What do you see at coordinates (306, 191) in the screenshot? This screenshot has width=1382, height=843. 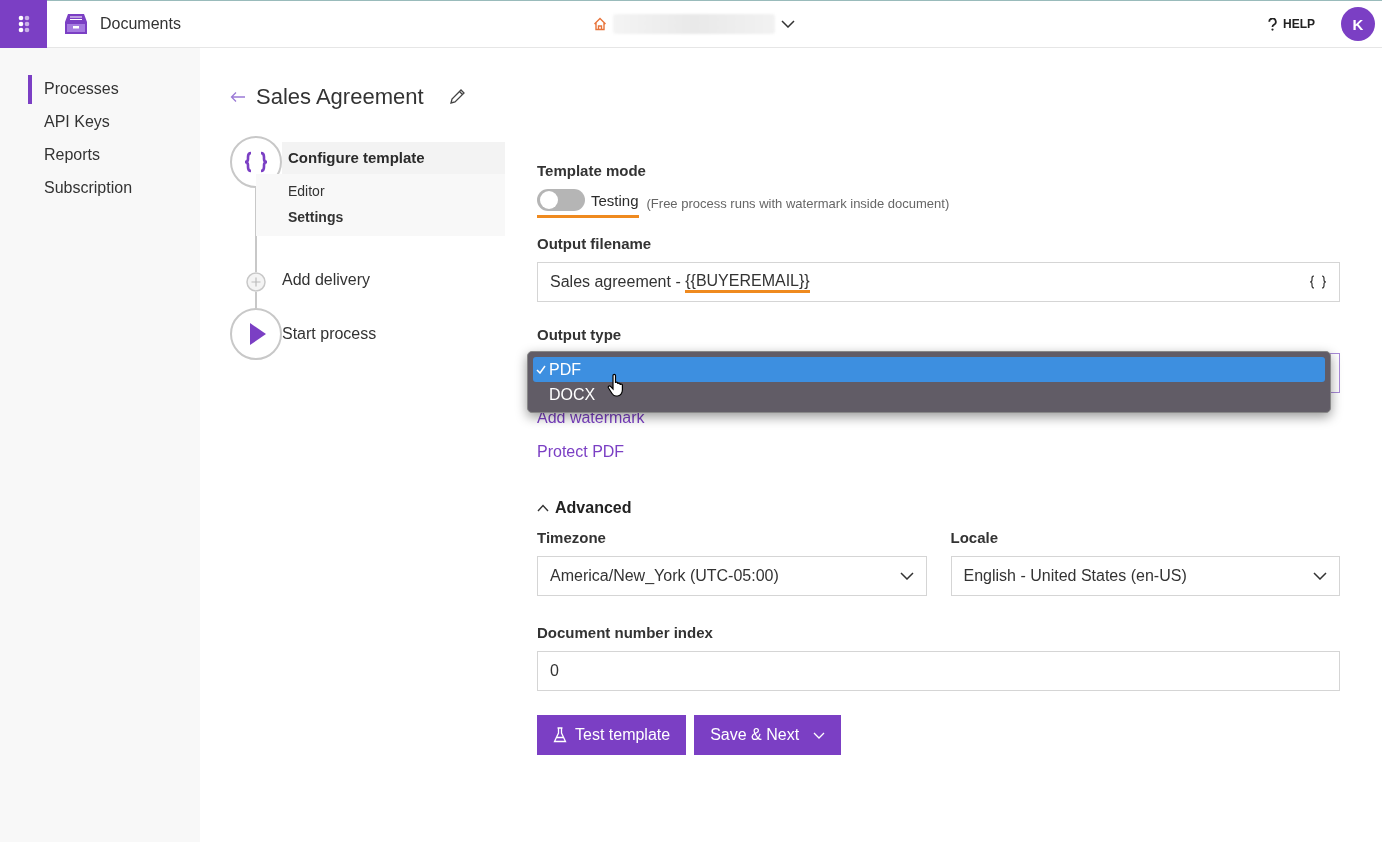 I see `substep-link: Editor` at bounding box center [306, 191].